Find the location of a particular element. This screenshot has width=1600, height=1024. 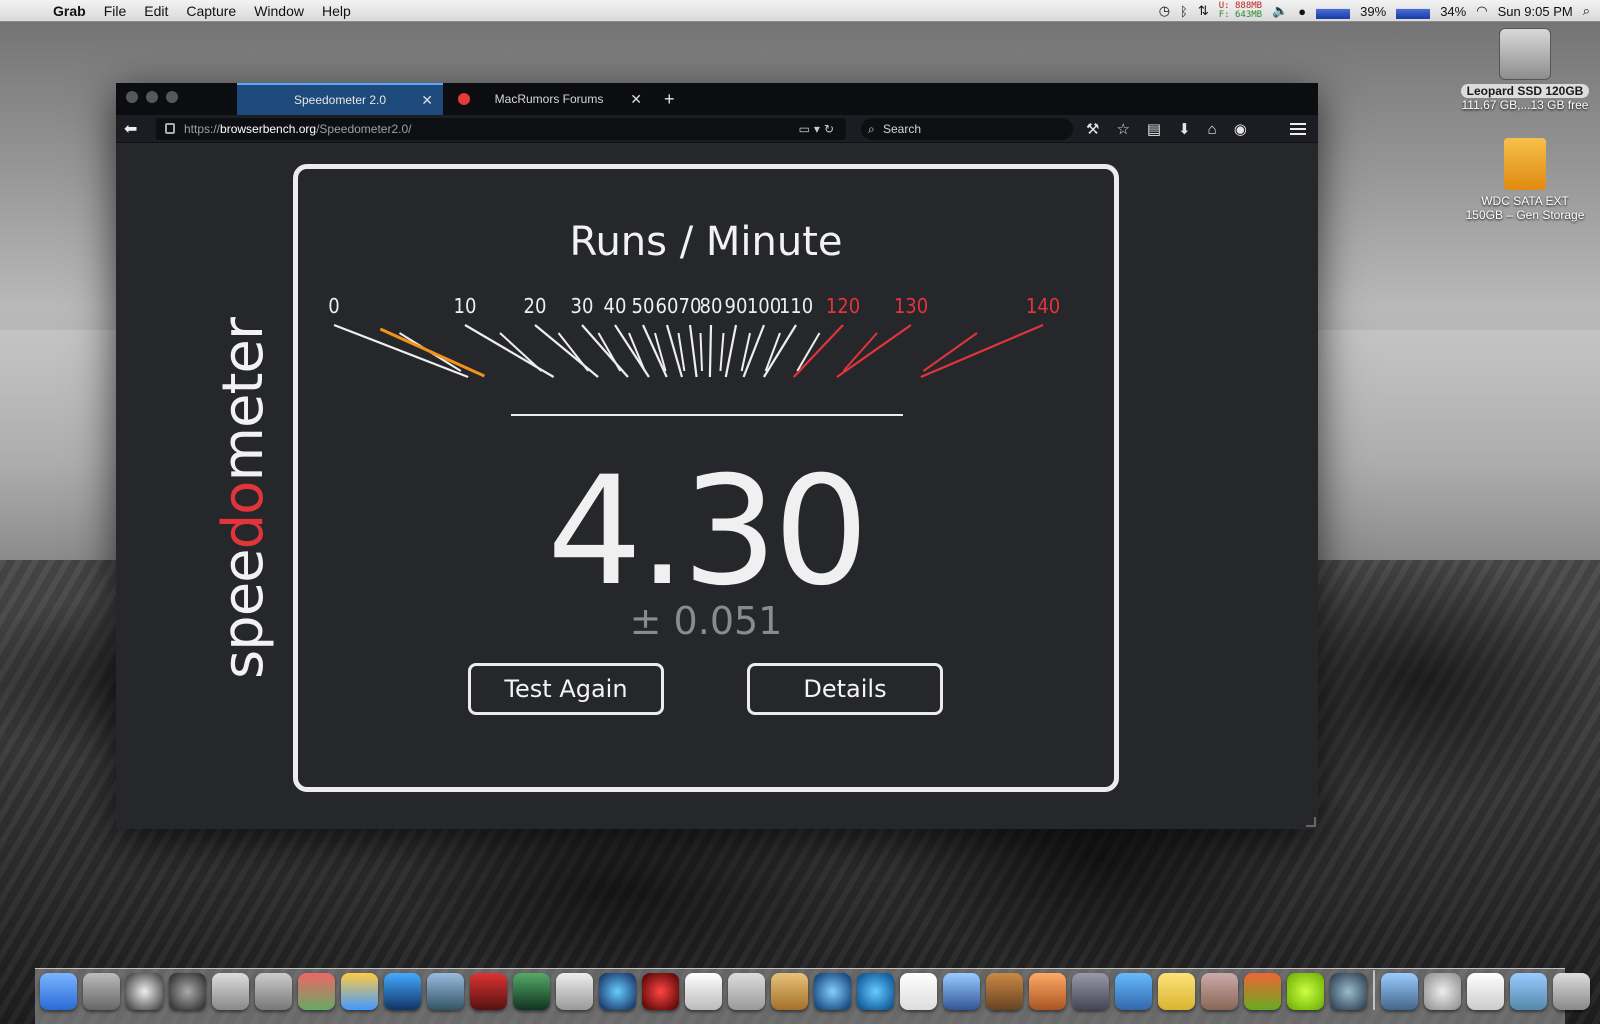

disk-utility-icon is located at coordinates (230, 991).